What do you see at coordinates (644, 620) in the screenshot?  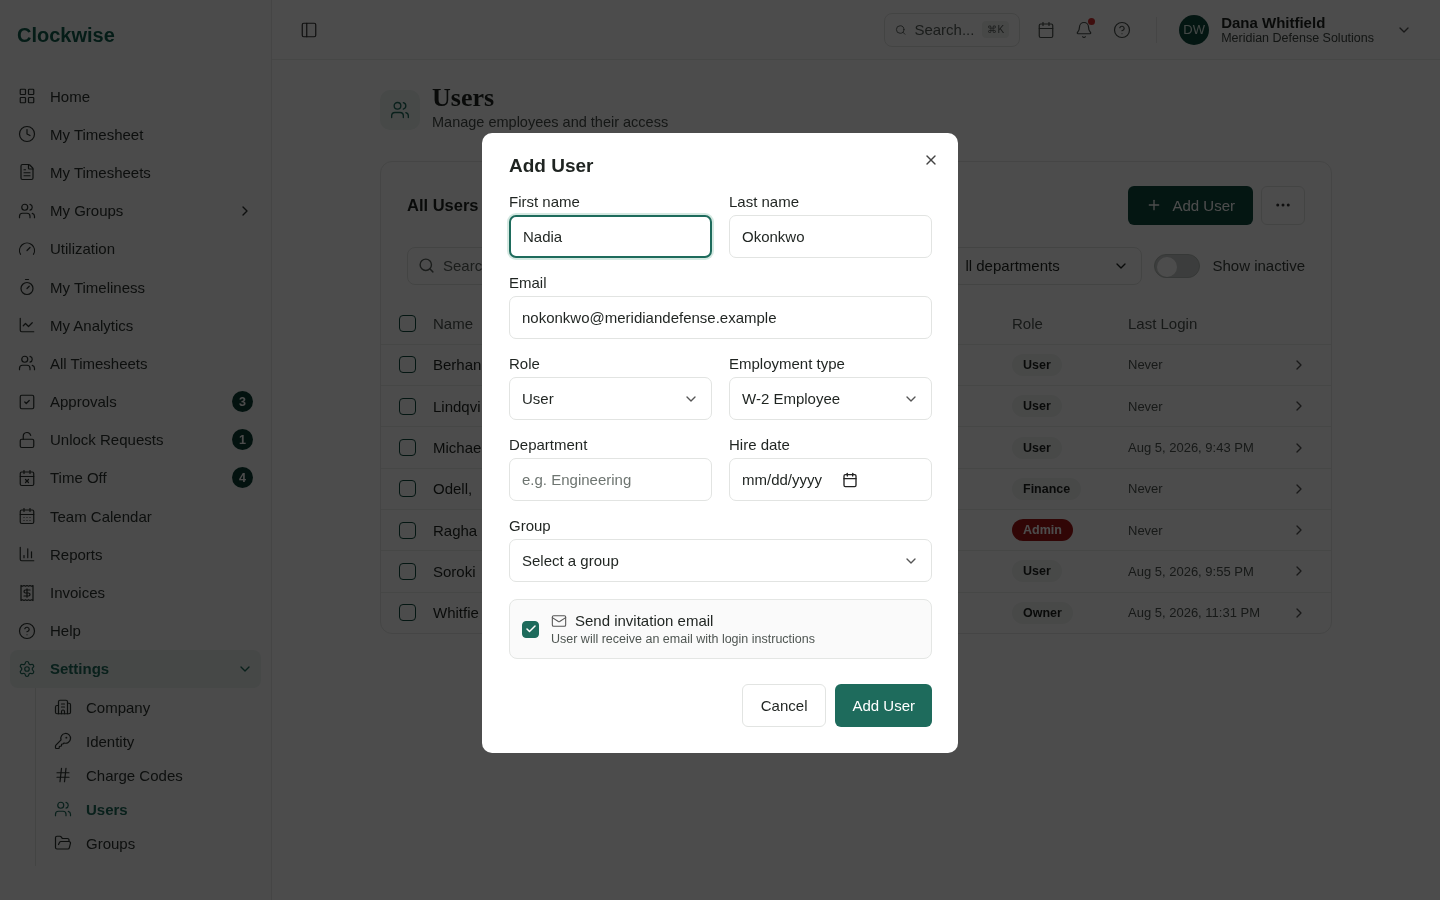 I see `invite-title: Send invitation email` at bounding box center [644, 620].